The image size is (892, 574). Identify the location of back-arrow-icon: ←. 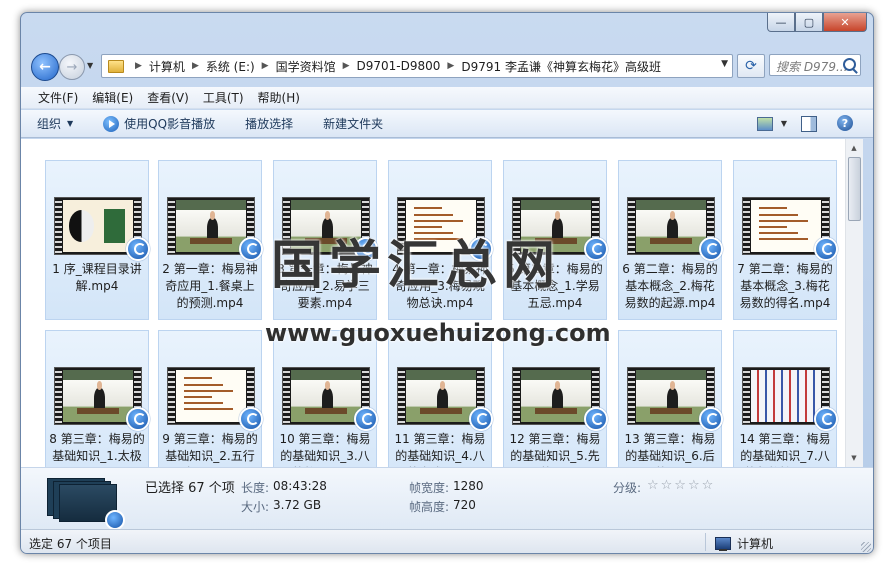
(45, 67).